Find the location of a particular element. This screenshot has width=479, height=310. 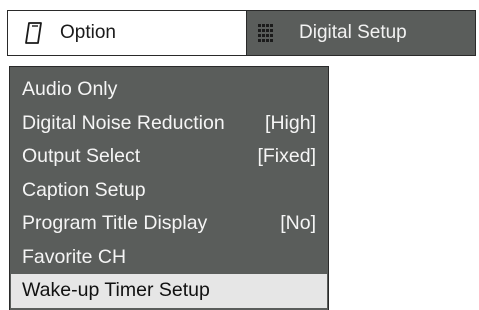

menu-item-label: Program Title Display is located at coordinates (115, 223).